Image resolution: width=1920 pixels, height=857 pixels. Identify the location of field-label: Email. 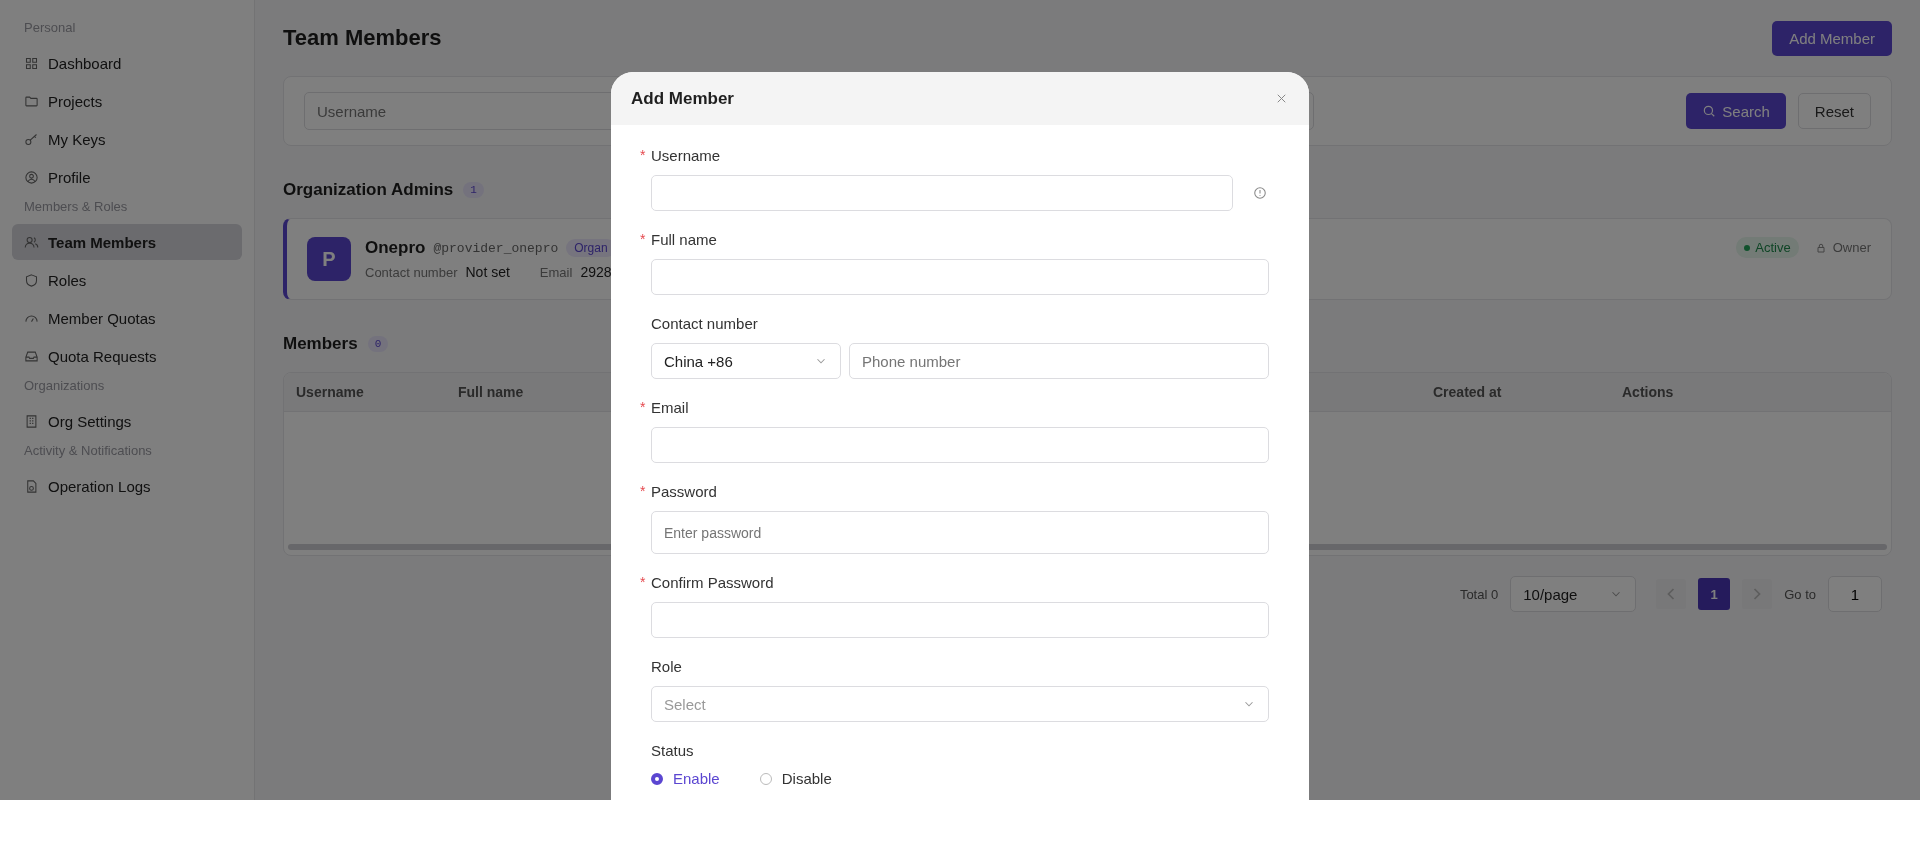
(670, 407).